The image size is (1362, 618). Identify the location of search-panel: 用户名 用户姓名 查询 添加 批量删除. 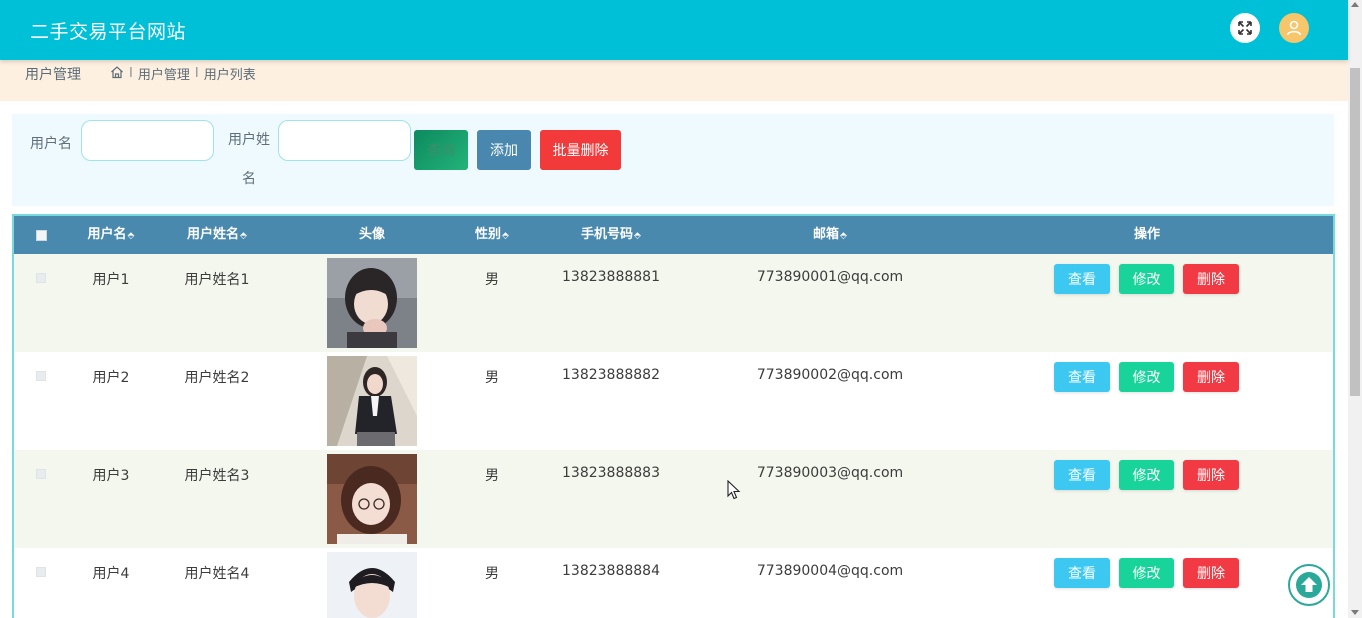
(673, 160).